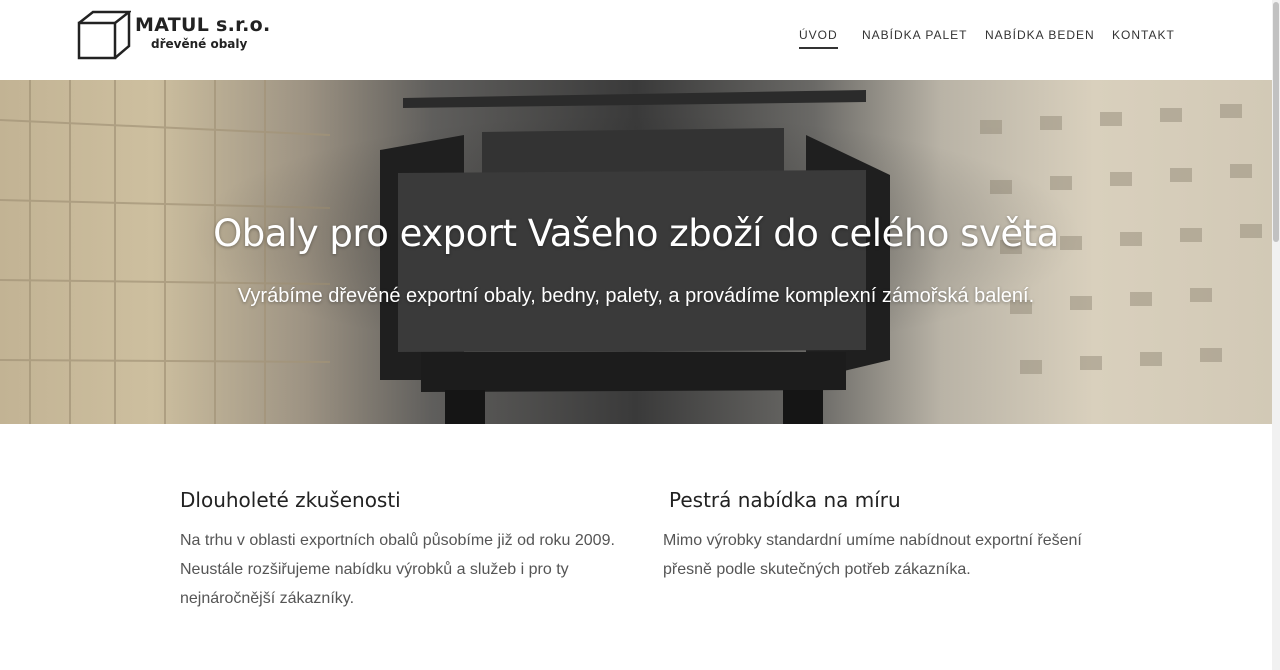 The width and height of the screenshot is (1280, 670). What do you see at coordinates (1276, 122) in the screenshot?
I see `scrollbar-thumb` at bounding box center [1276, 122].